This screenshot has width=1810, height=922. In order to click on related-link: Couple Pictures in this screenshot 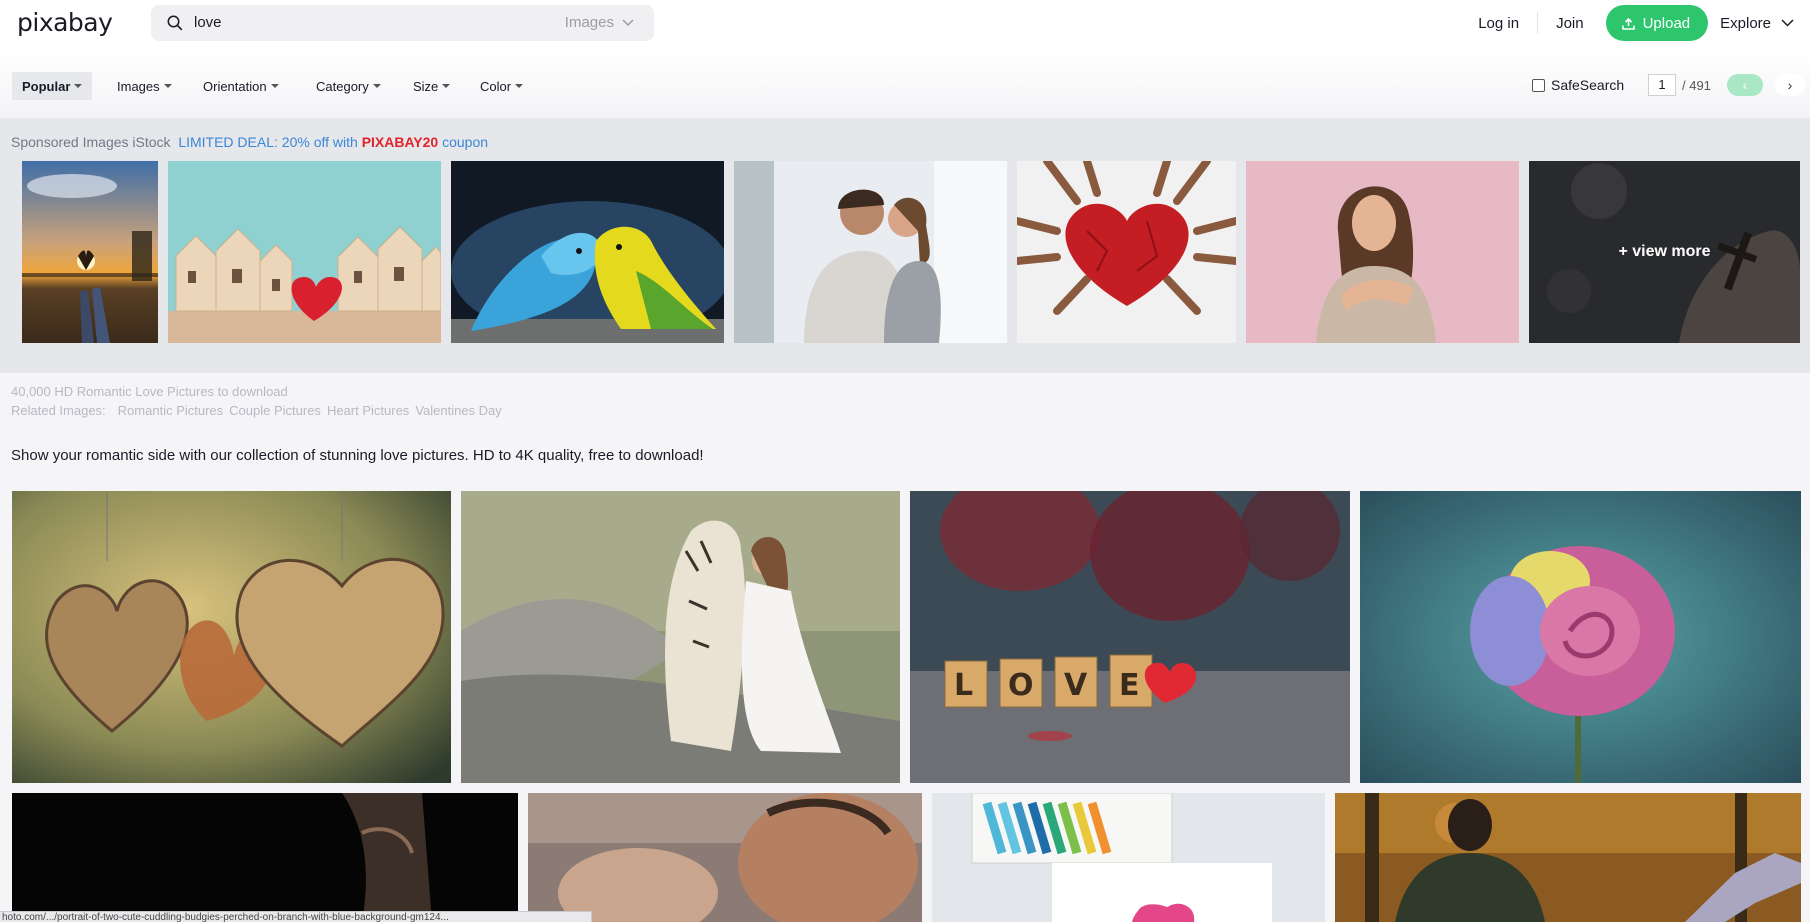, I will do `click(275, 410)`.